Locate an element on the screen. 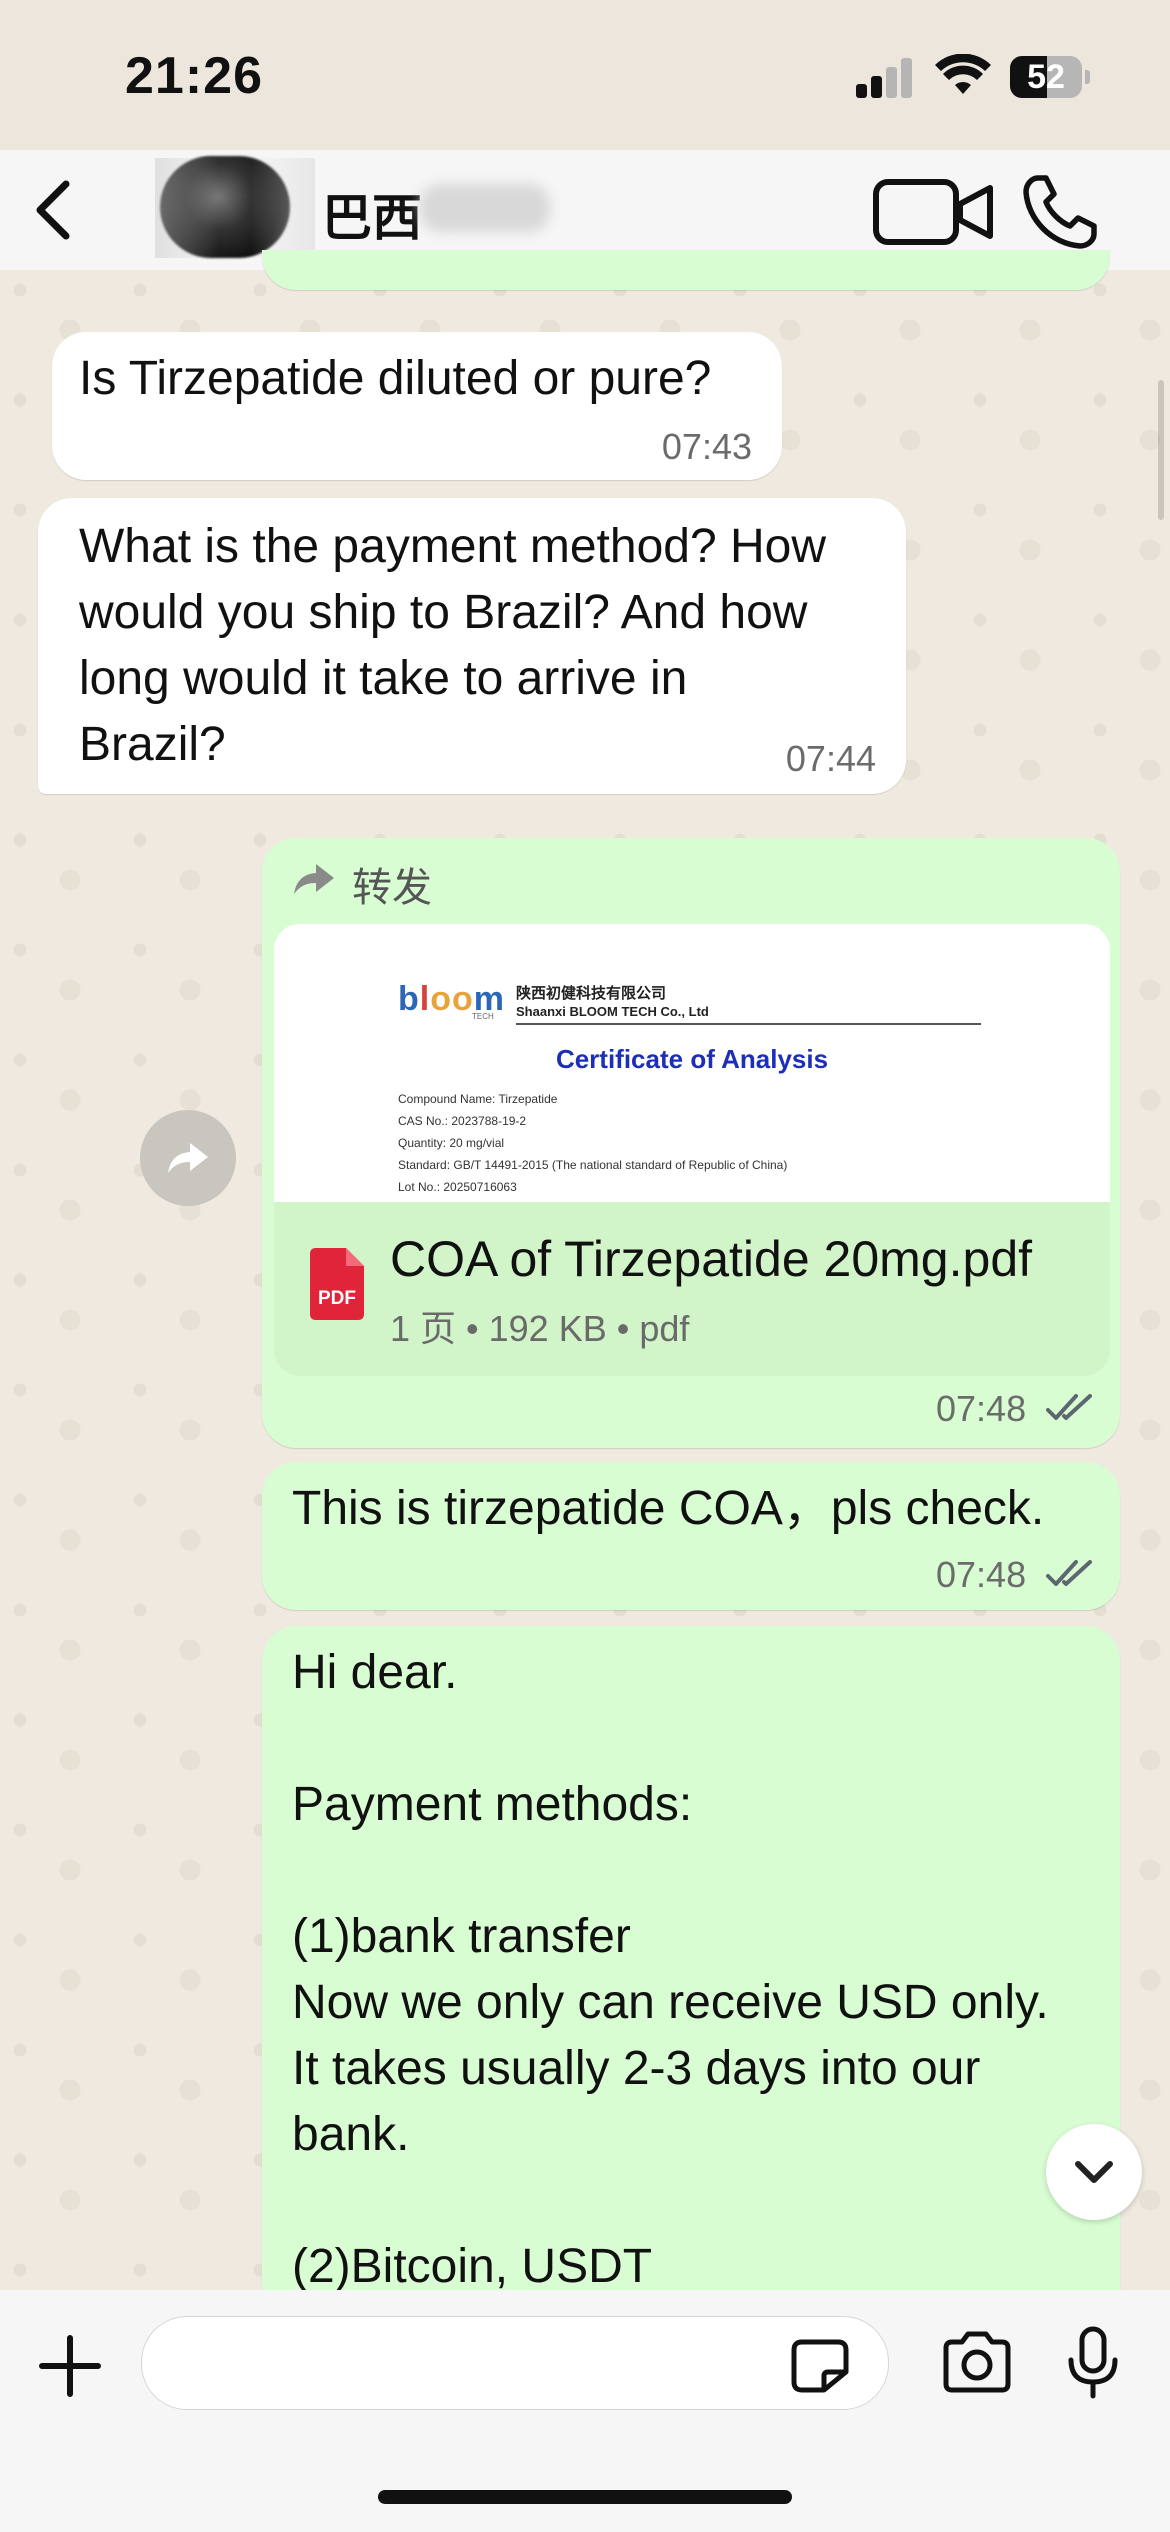 Image resolution: width=1170 pixels, height=2532 pixels. home-indicator is located at coordinates (585, 2497).